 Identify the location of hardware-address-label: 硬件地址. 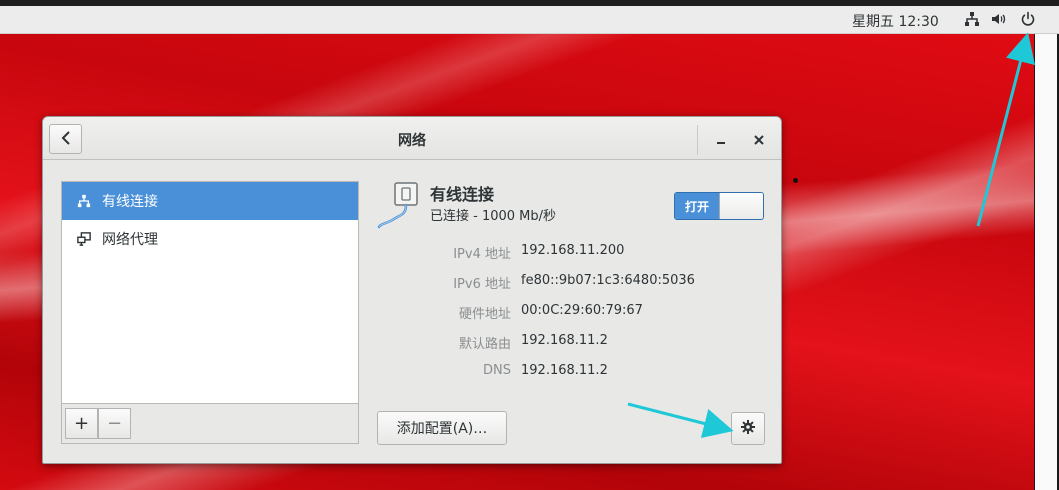
(484, 314).